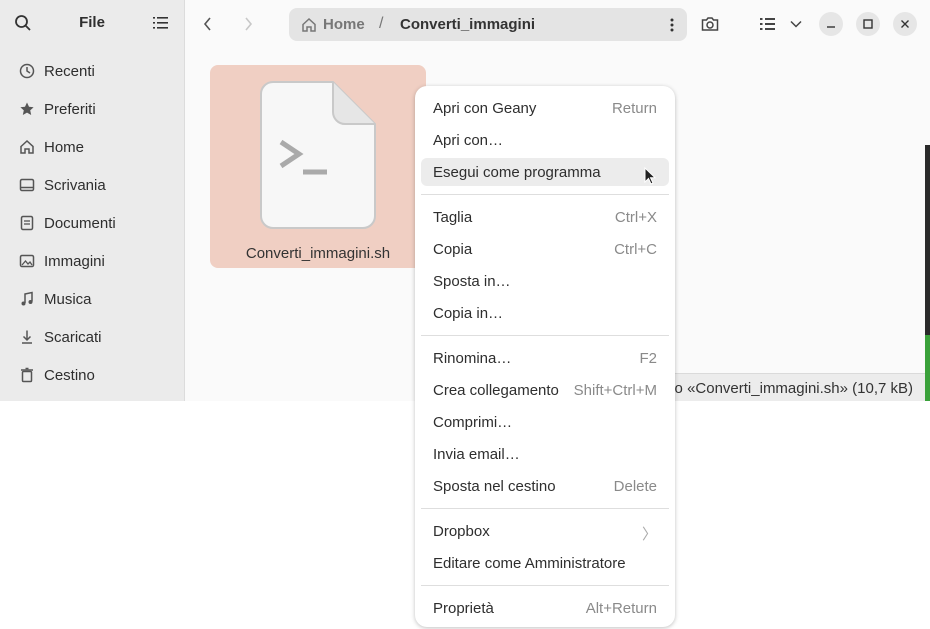 Image resolution: width=930 pixels, height=629 pixels. Describe the element at coordinates (453, 249) in the screenshot. I see `menu-item-label: Copia` at that location.